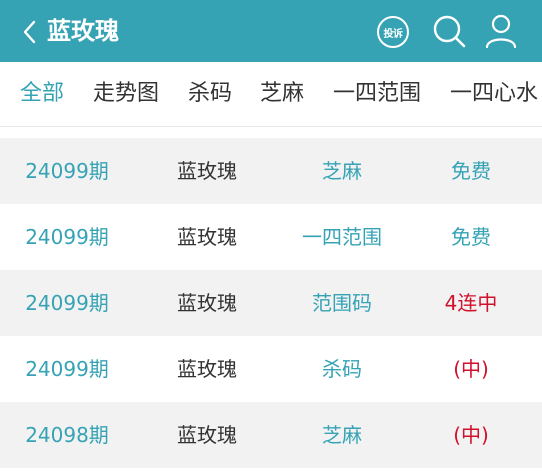  Describe the element at coordinates (271, 31) in the screenshot. I see `app-header: 蓝玫瑰 投诉` at that location.